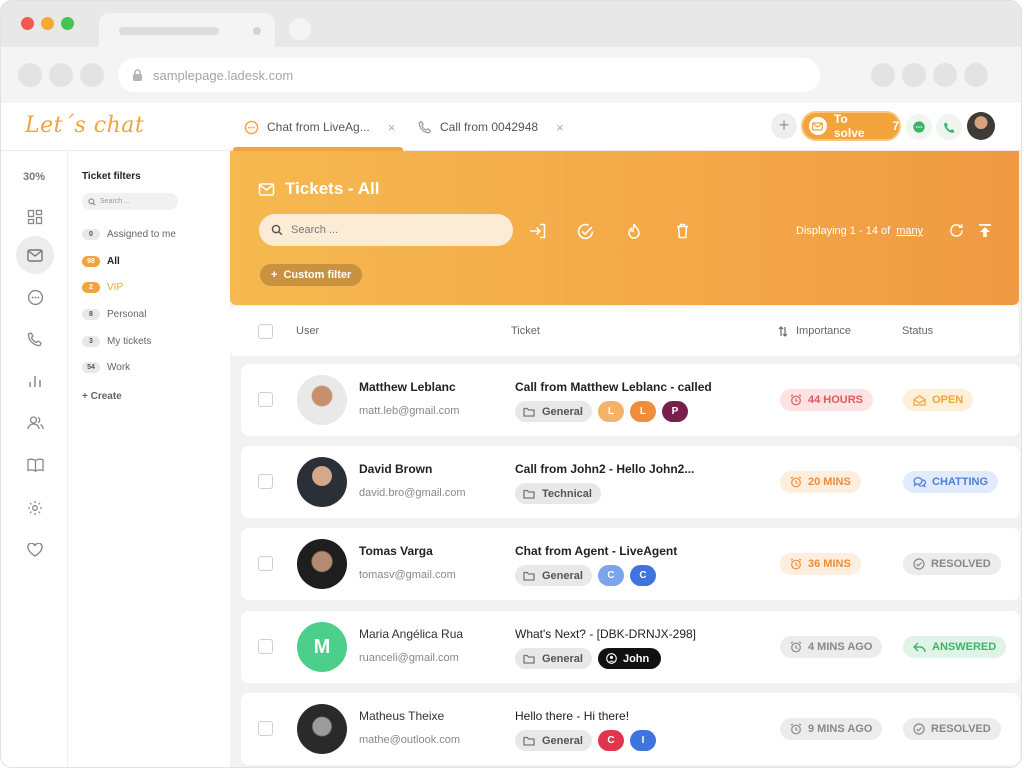 This screenshot has width=1024, height=769. What do you see at coordinates (266, 189) in the screenshot?
I see `envelope-icon` at bounding box center [266, 189].